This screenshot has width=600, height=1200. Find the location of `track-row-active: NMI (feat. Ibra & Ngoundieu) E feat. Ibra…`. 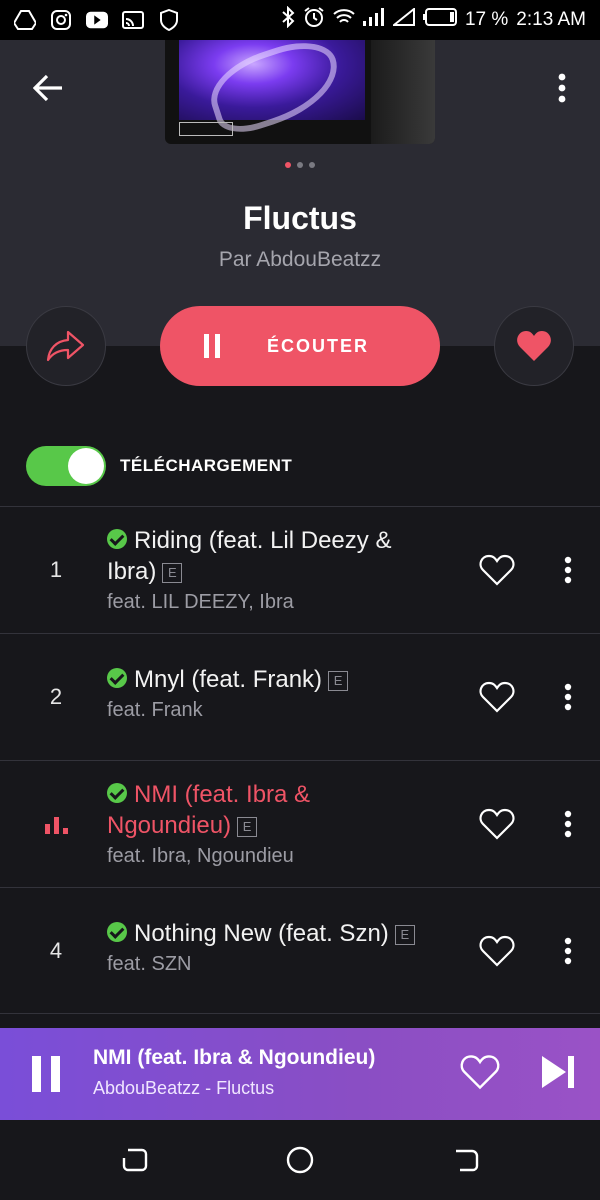

track-row-active: NMI (feat. Ibra & Ngoundieu) E feat. Ibra… is located at coordinates (300, 823).